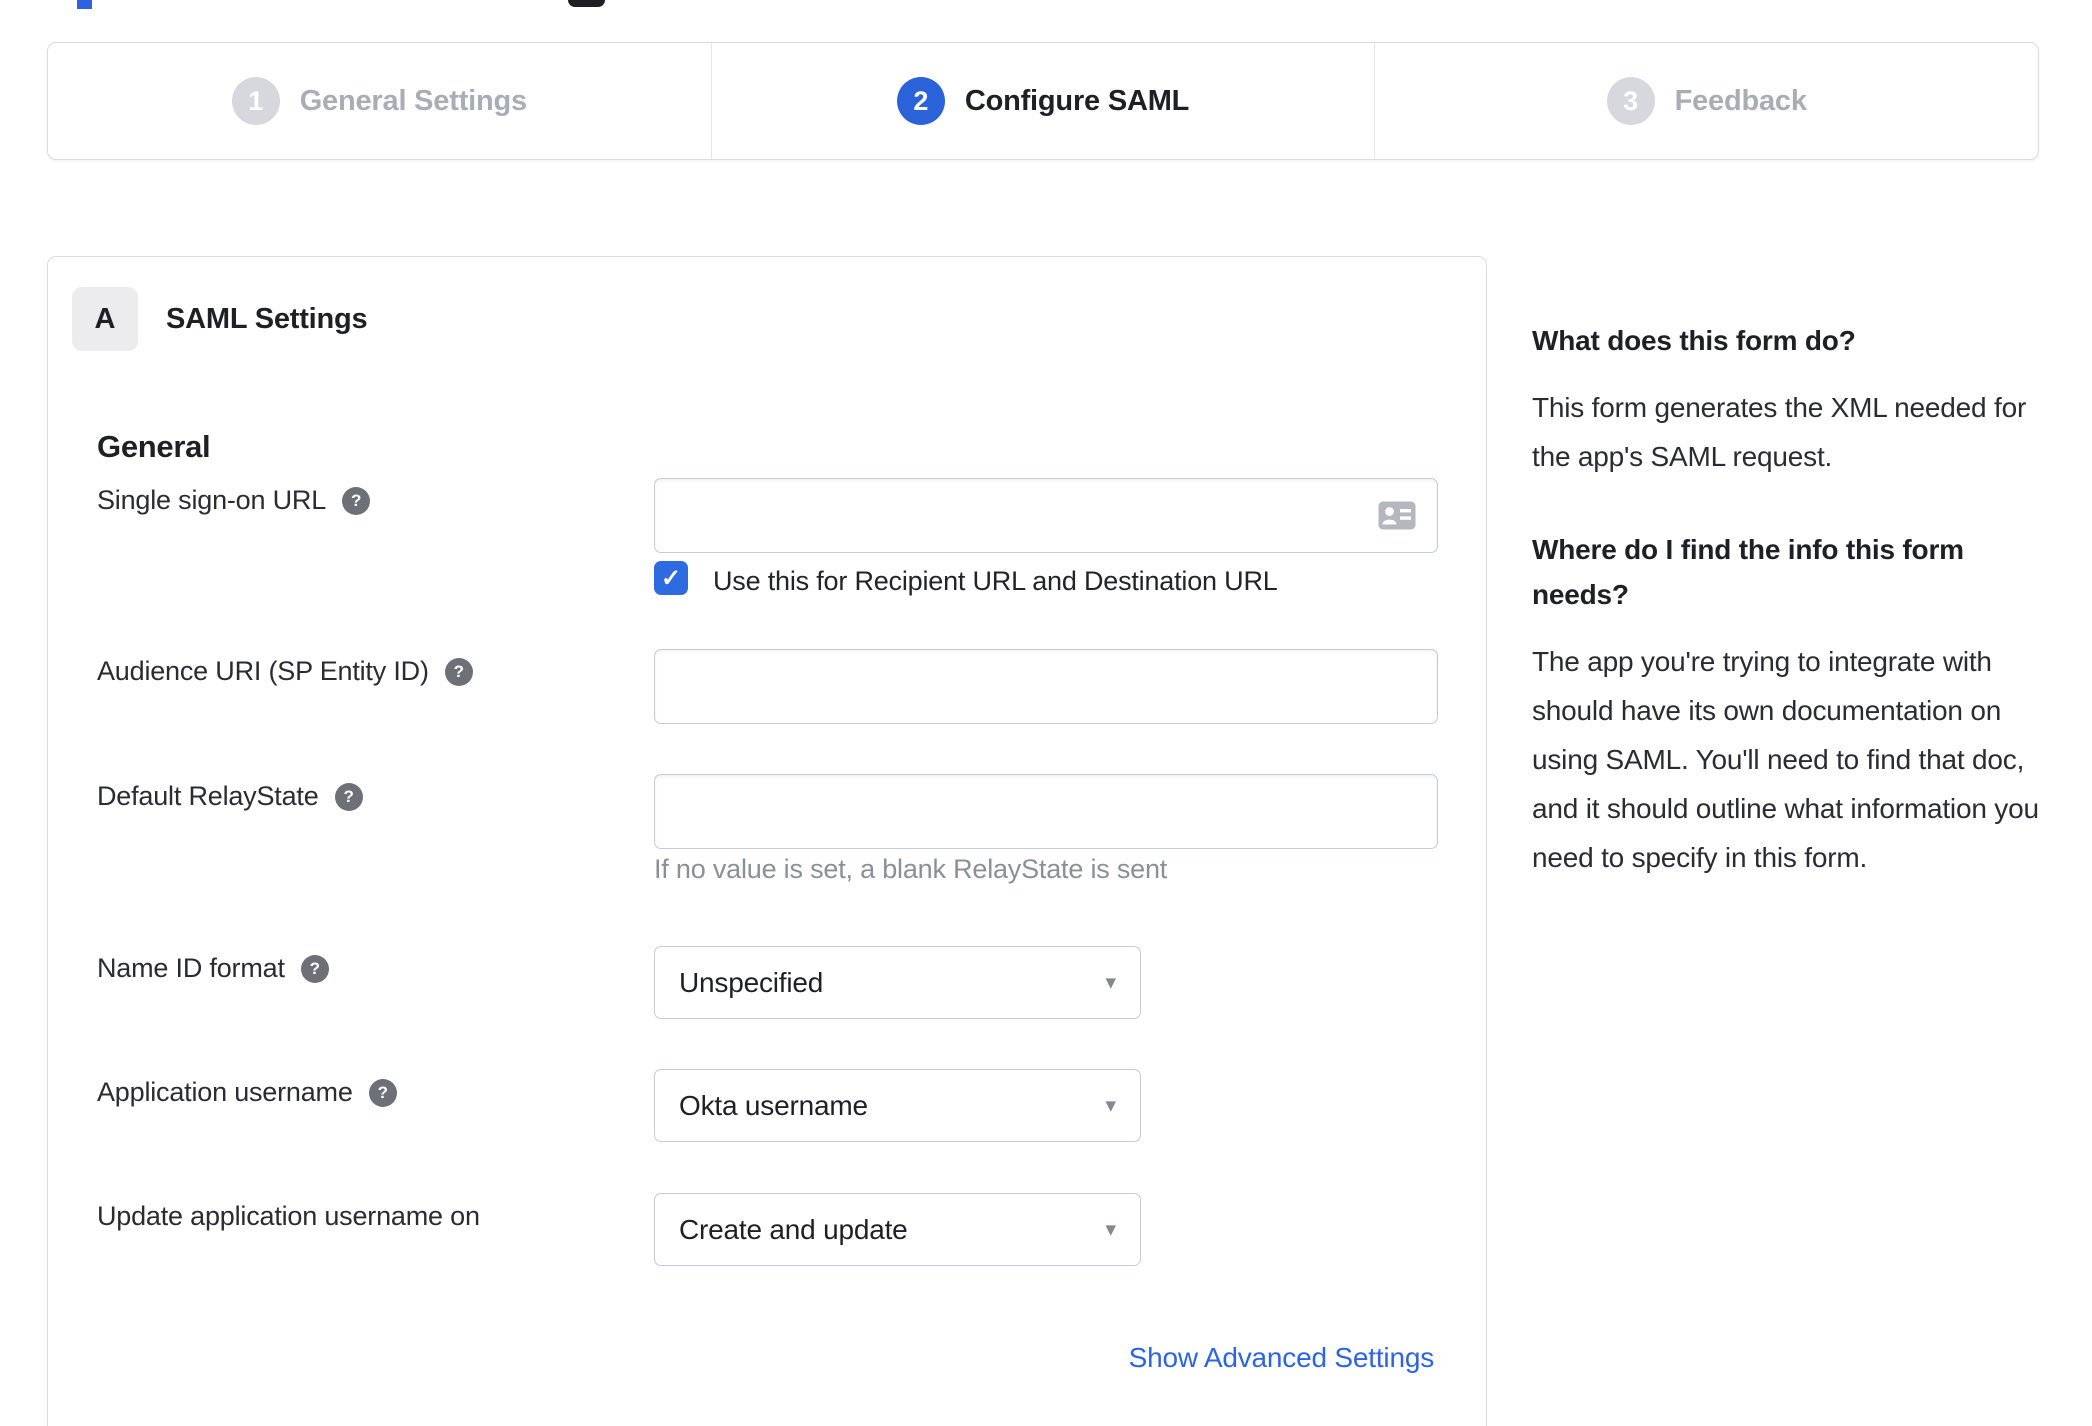 The width and height of the screenshot is (2092, 1426). I want to click on recipient-url-checkbox: ✓, so click(671, 578).